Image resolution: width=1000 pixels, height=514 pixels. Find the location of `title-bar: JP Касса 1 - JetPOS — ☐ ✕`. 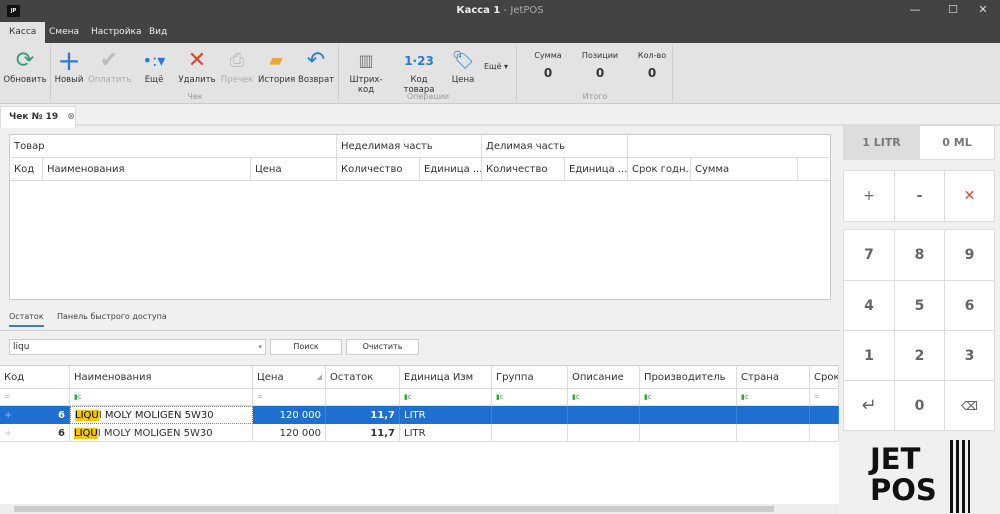

title-bar: JP Касса 1 - JetPOS — ☐ ✕ is located at coordinates (500, 11).